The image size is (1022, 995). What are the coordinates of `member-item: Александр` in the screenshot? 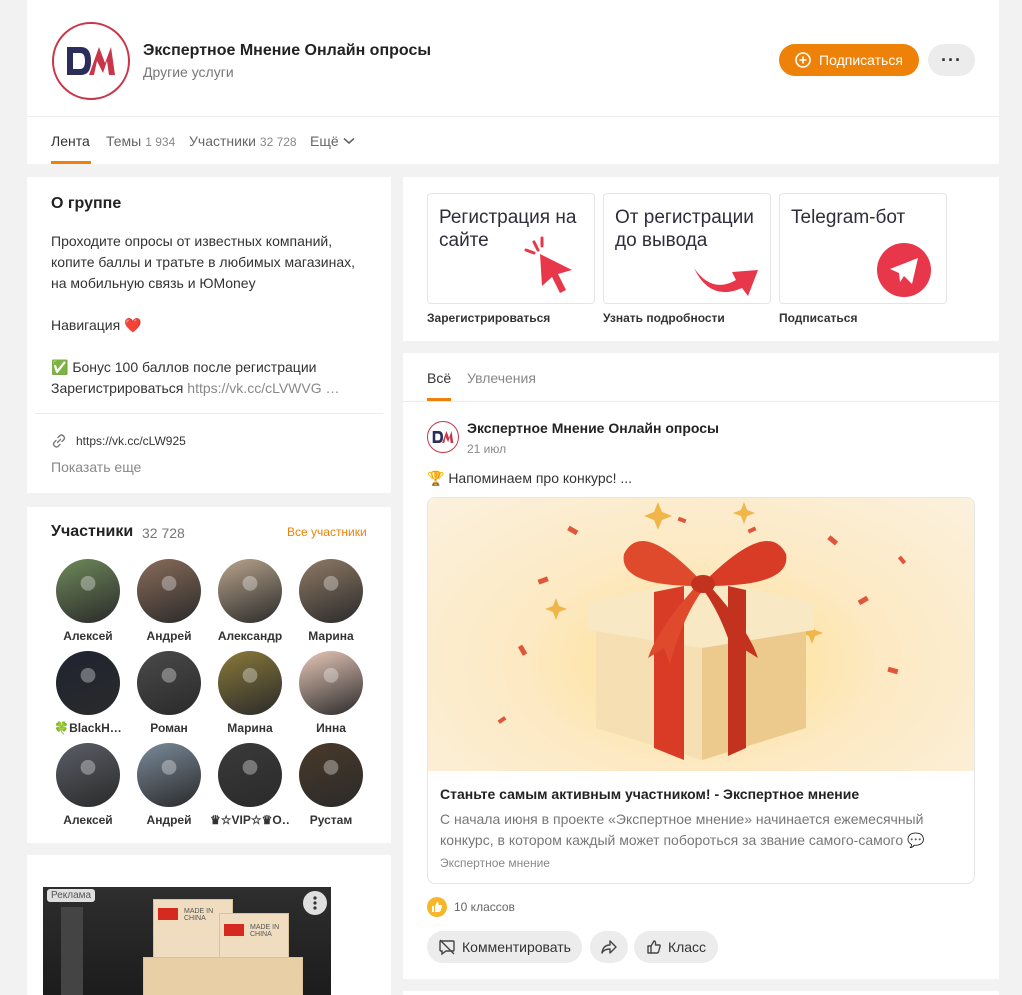 It's located at (250, 601).